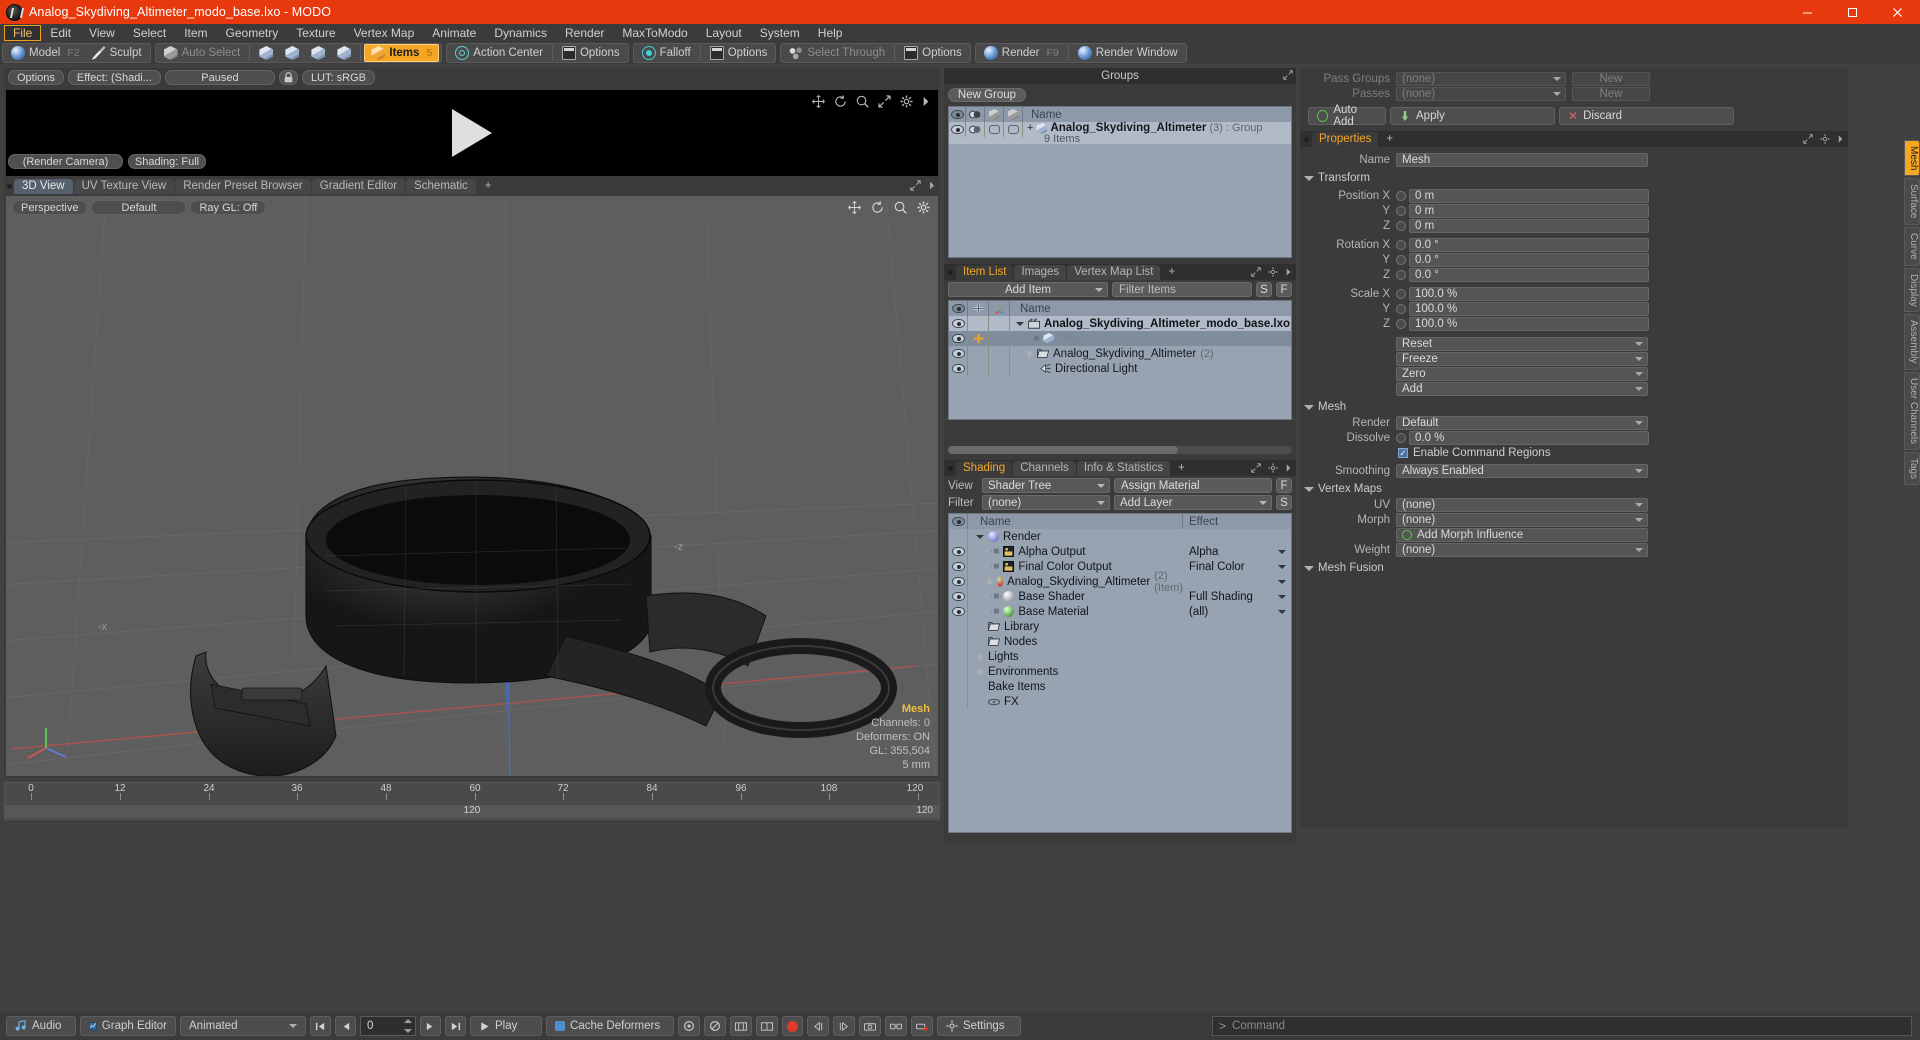 This screenshot has width=1920, height=1040. Describe the element at coordinates (243, 186) in the screenshot. I see `tab-render-preset-browser: Render Preset Browser` at that location.